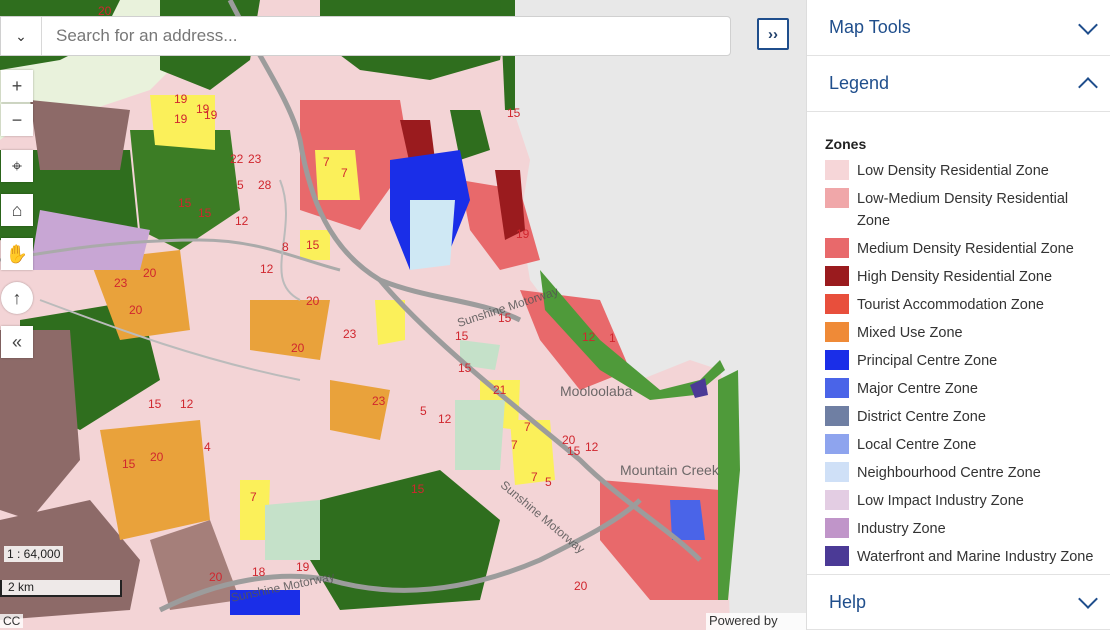  I want to click on legend-item: Major Centre Zone, so click(963, 389).